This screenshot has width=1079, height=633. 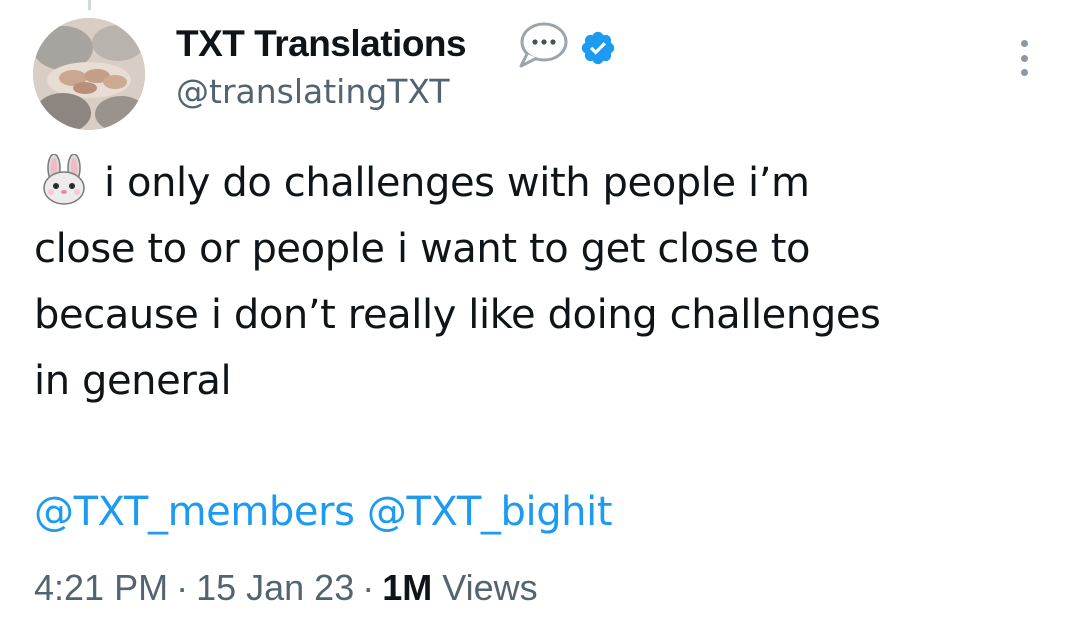 I want to click on mentions: @TXT_members @TXT_bighit, so click(x=323, y=512).